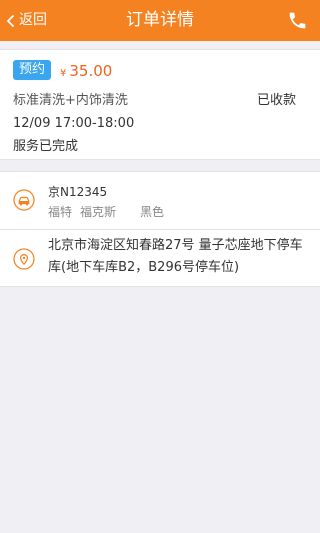  What do you see at coordinates (78, 192) in the screenshot?
I see `license-plate: 京N12345` at bounding box center [78, 192].